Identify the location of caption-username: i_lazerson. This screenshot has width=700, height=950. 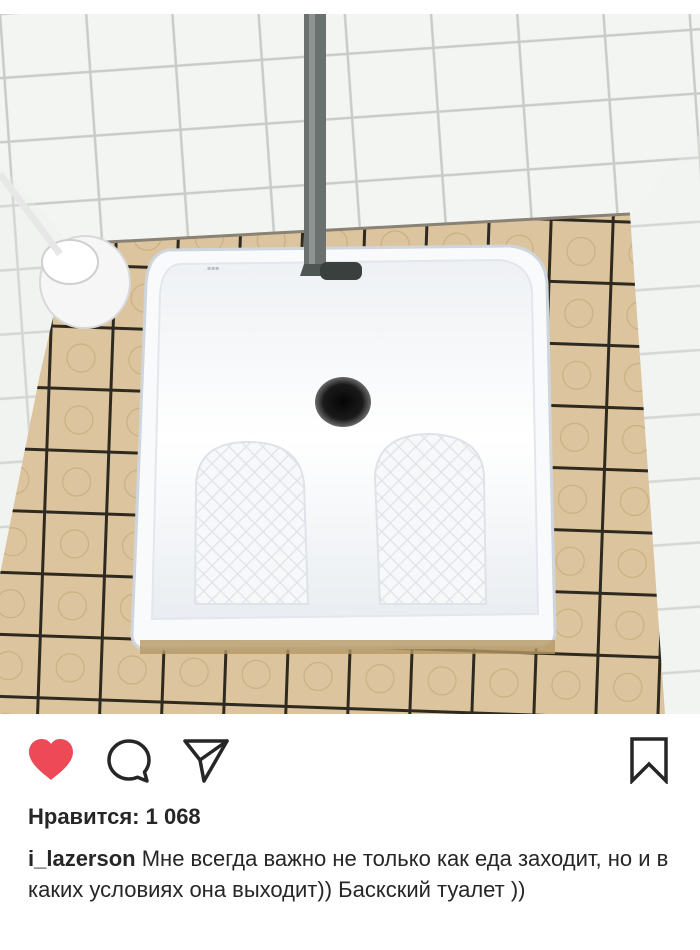
(82, 858).